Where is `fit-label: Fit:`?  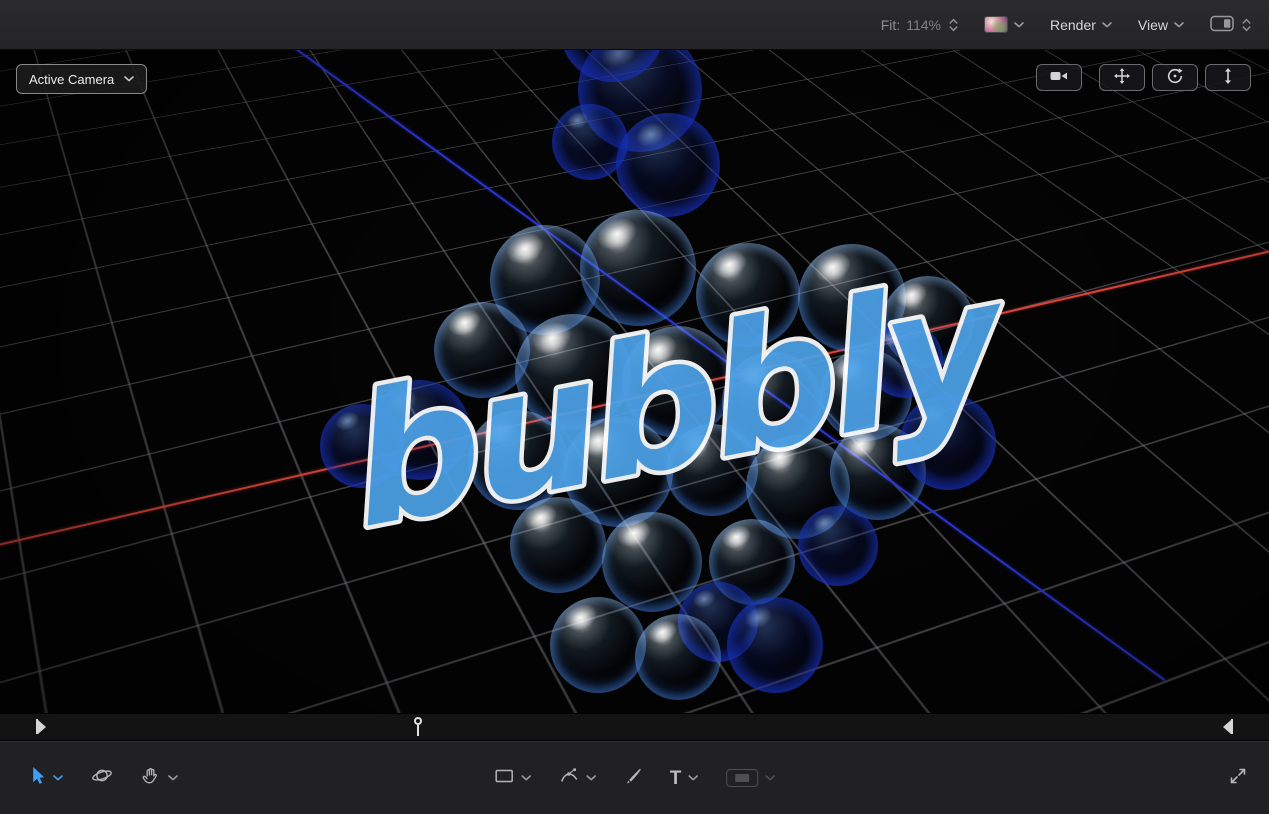 fit-label: Fit: is located at coordinates (890, 24).